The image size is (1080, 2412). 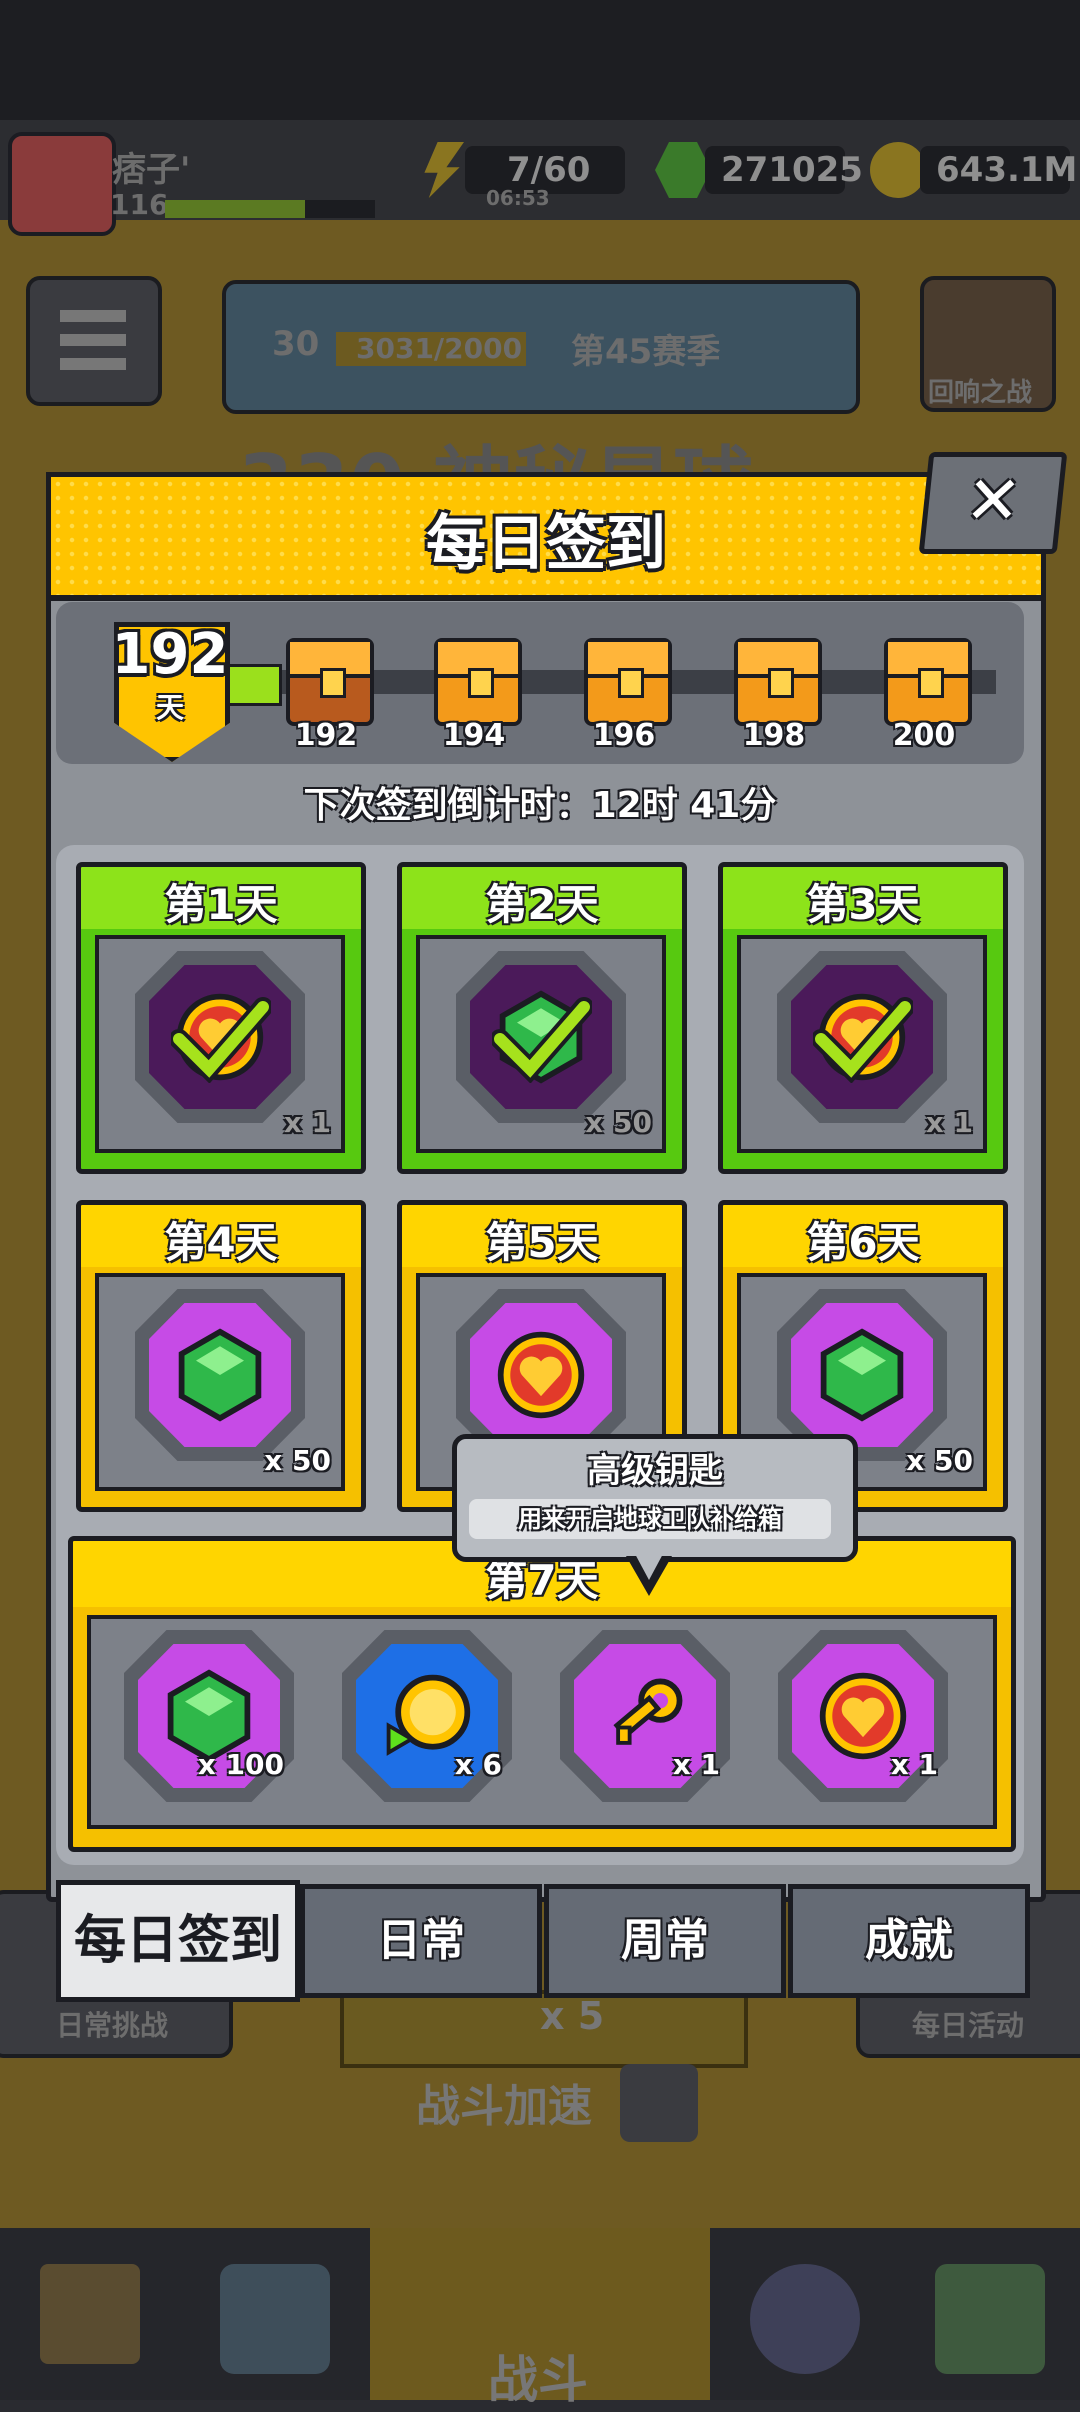 I want to click on energy-icon, so click(x=444, y=170).